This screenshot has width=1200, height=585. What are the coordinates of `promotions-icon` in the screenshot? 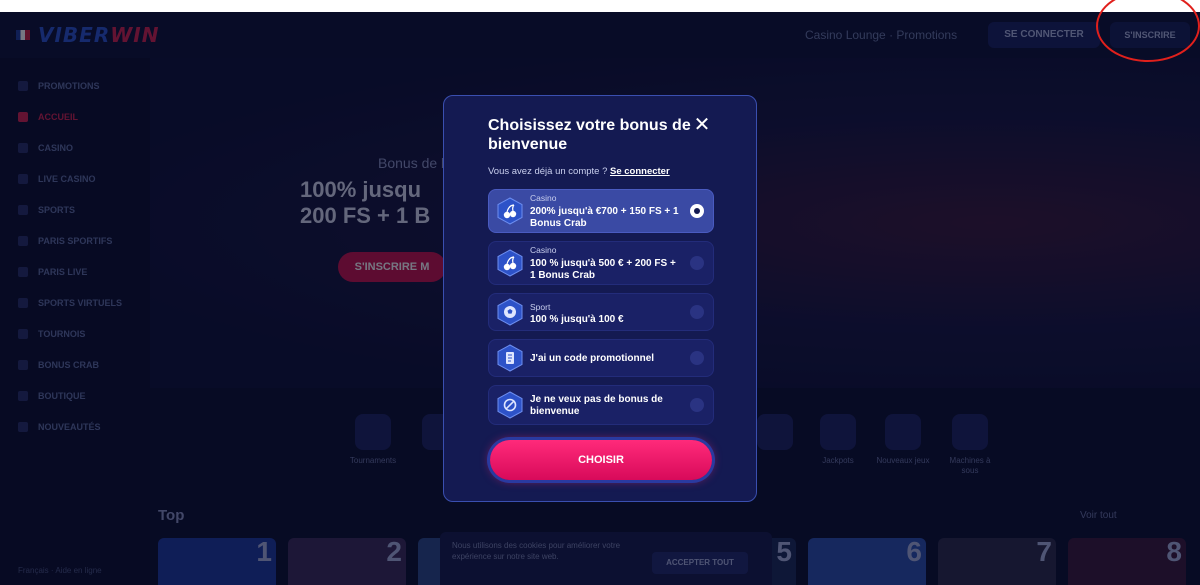 It's located at (23, 86).